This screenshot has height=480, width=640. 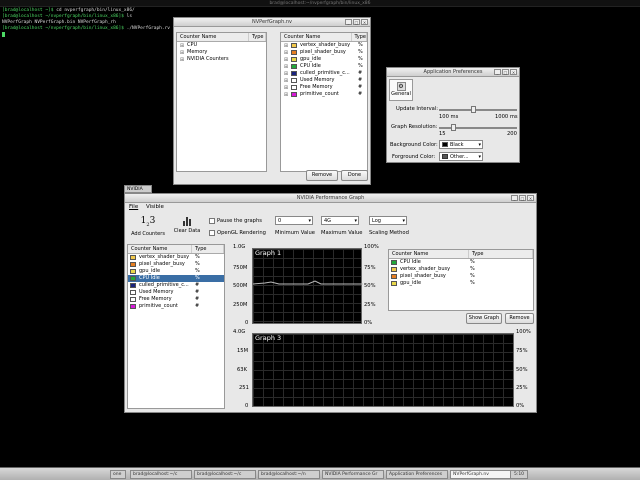 I want to click on counter-type: #, so click(x=360, y=73).